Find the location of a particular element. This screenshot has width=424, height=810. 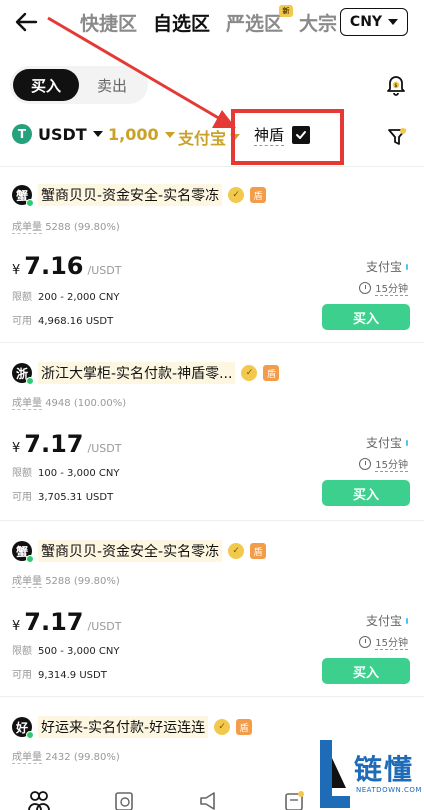

merchant-info: 浙 浙江大掌柜-实名付款-神盾零... ✓ 盾 is located at coordinates (146, 373).